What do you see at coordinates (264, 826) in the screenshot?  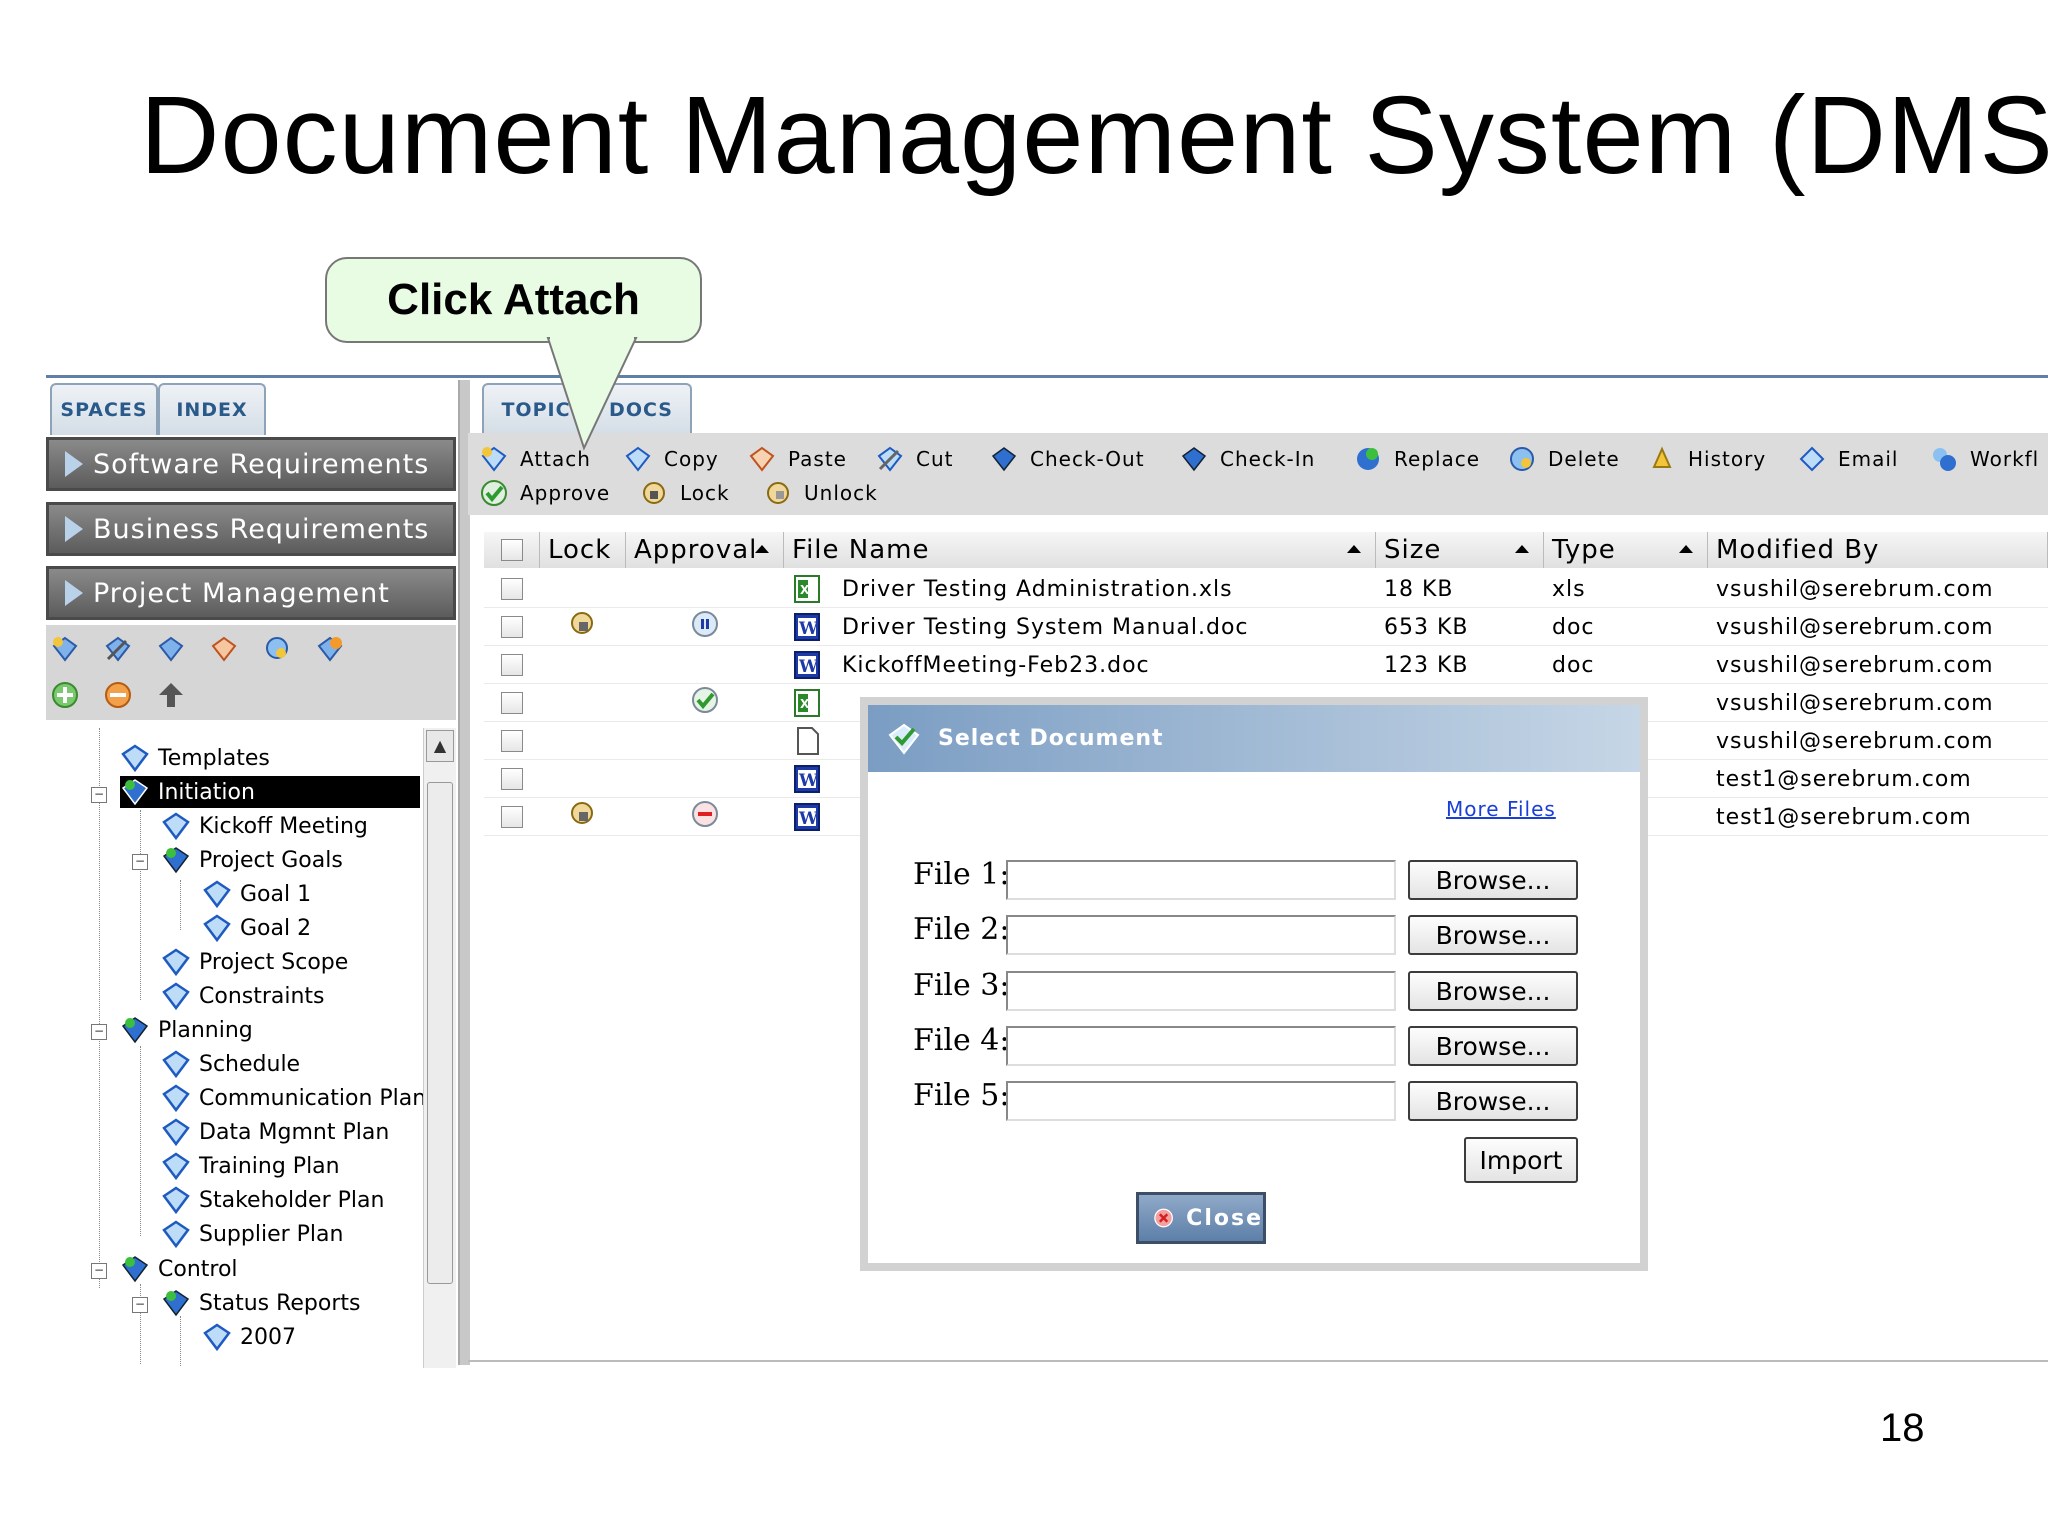 I see `tree-item-kickoff-meeting: Kickoff Meeting` at bounding box center [264, 826].